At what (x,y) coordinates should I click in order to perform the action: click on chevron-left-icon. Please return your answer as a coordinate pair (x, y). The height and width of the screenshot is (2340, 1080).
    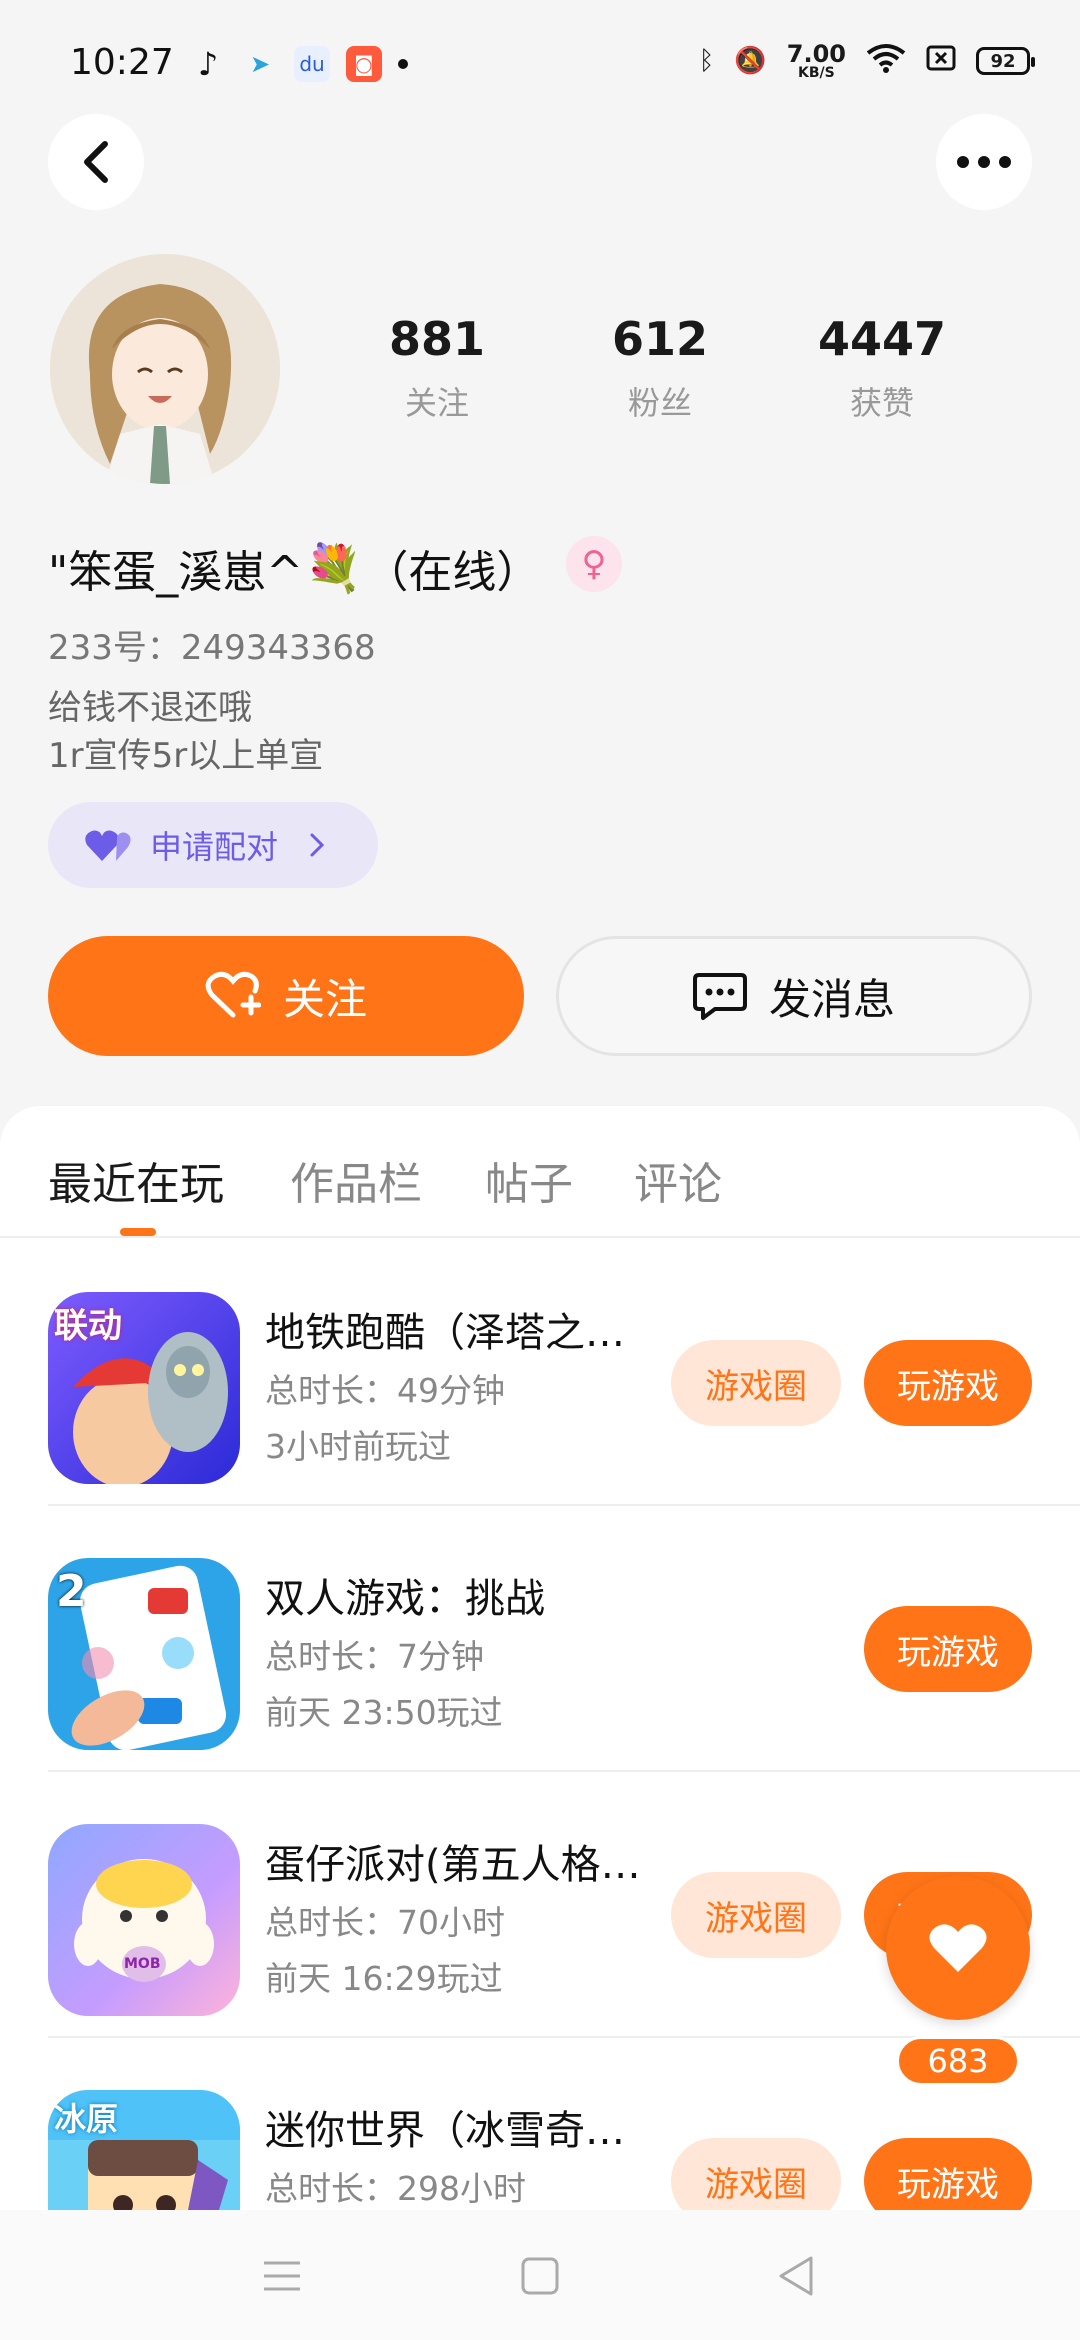
    Looking at the image, I should click on (96, 162).